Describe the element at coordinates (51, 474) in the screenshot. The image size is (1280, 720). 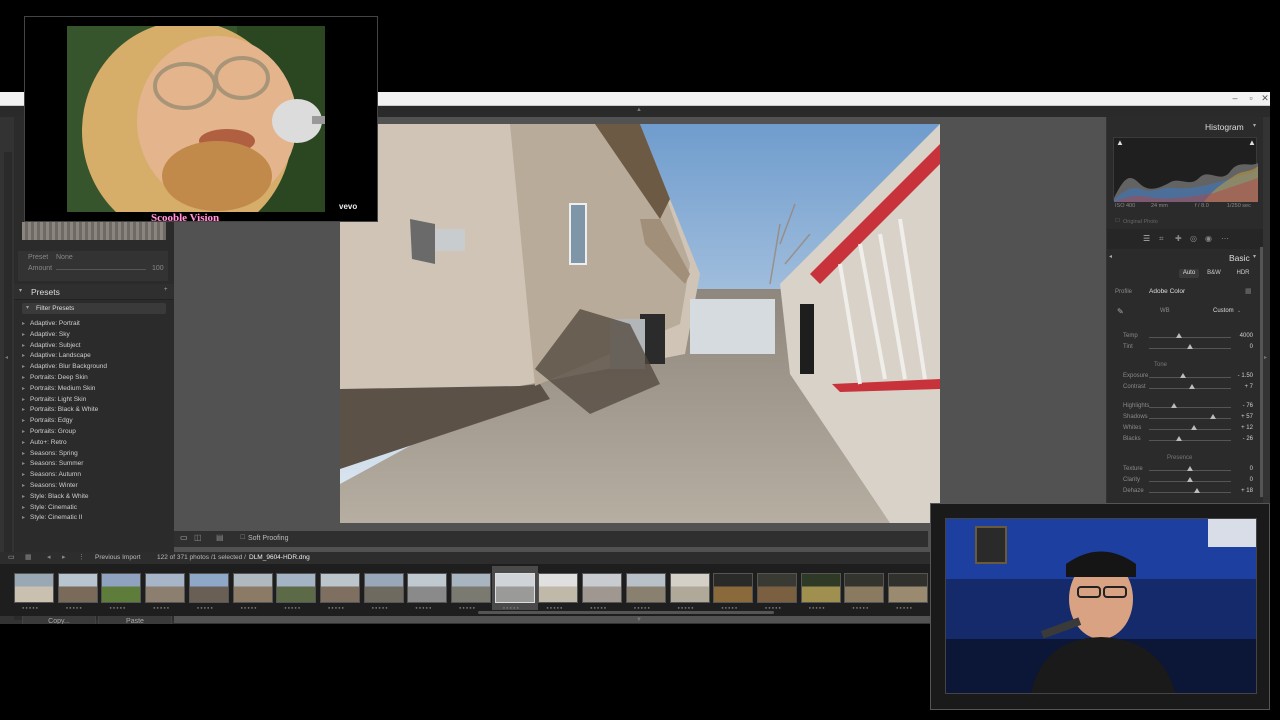
I see `preset-item: Seasons: Autumn` at that location.